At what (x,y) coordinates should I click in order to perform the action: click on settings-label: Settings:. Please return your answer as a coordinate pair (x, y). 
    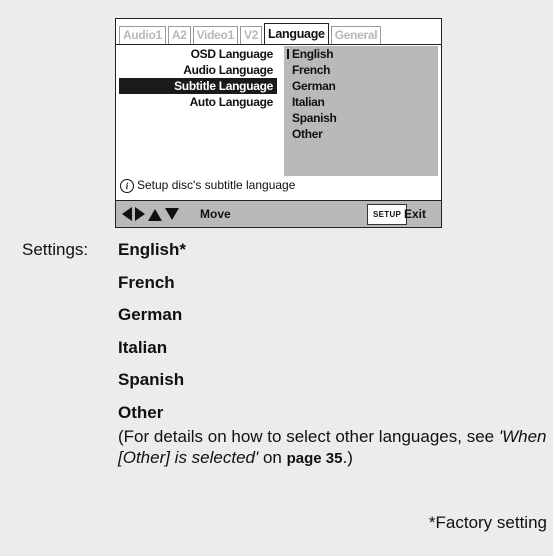
    Looking at the image, I should click on (55, 249).